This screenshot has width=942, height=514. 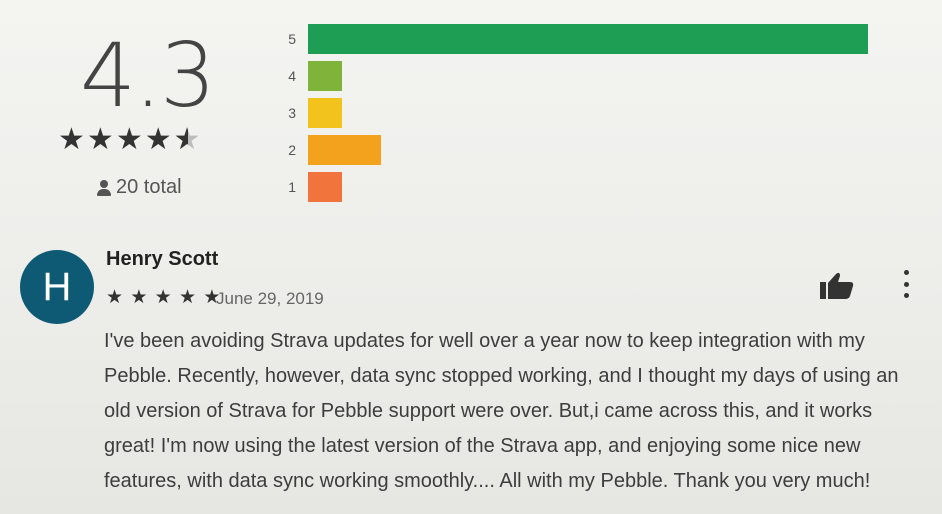 What do you see at coordinates (148, 75) in the screenshot?
I see `average-rating: 4.3` at bounding box center [148, 75].